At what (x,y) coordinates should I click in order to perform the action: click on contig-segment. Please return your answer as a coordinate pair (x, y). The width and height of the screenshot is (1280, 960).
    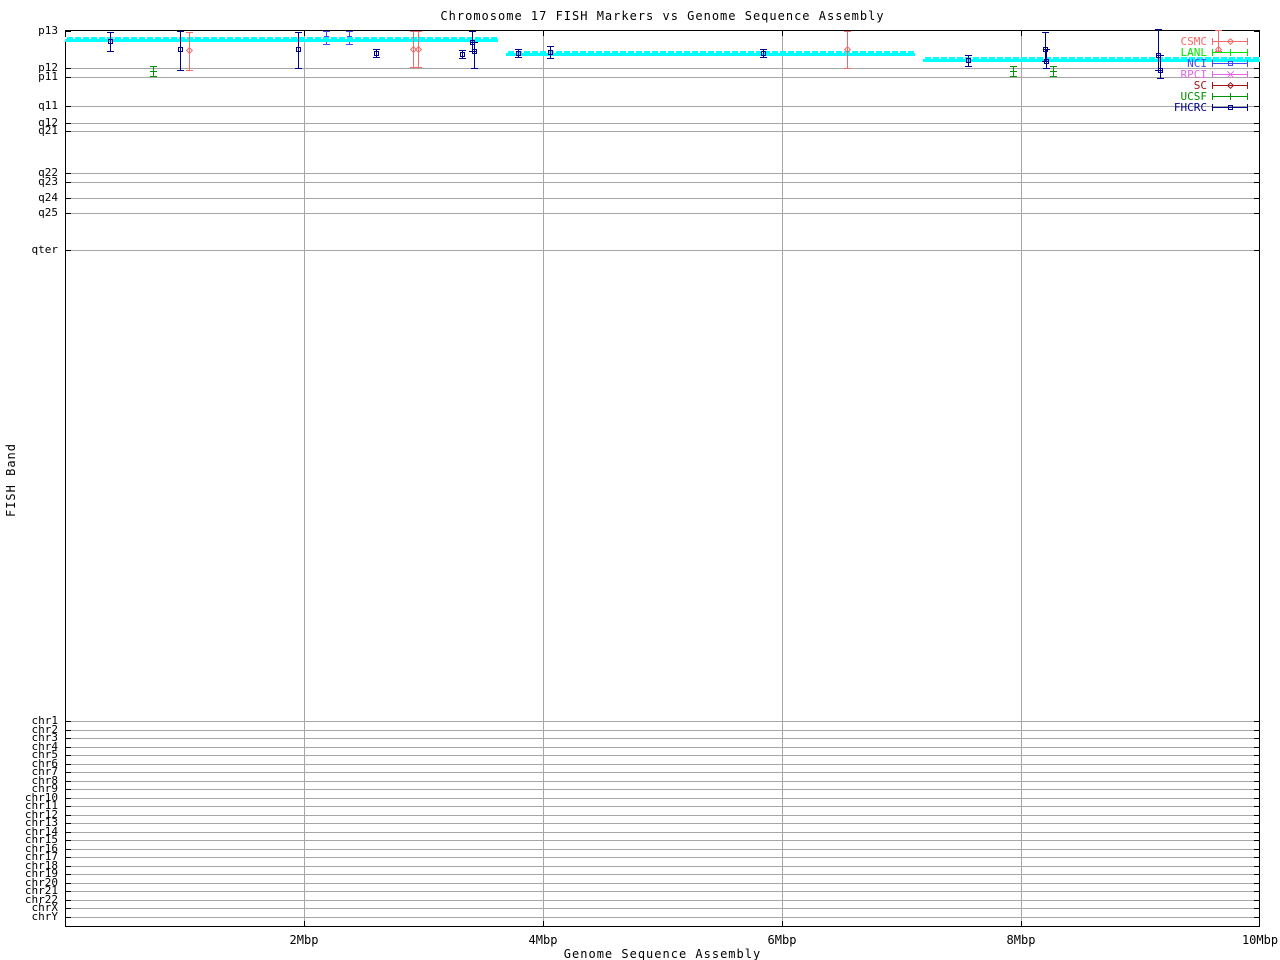
    Looking at the image, I should click on (1091, 59).